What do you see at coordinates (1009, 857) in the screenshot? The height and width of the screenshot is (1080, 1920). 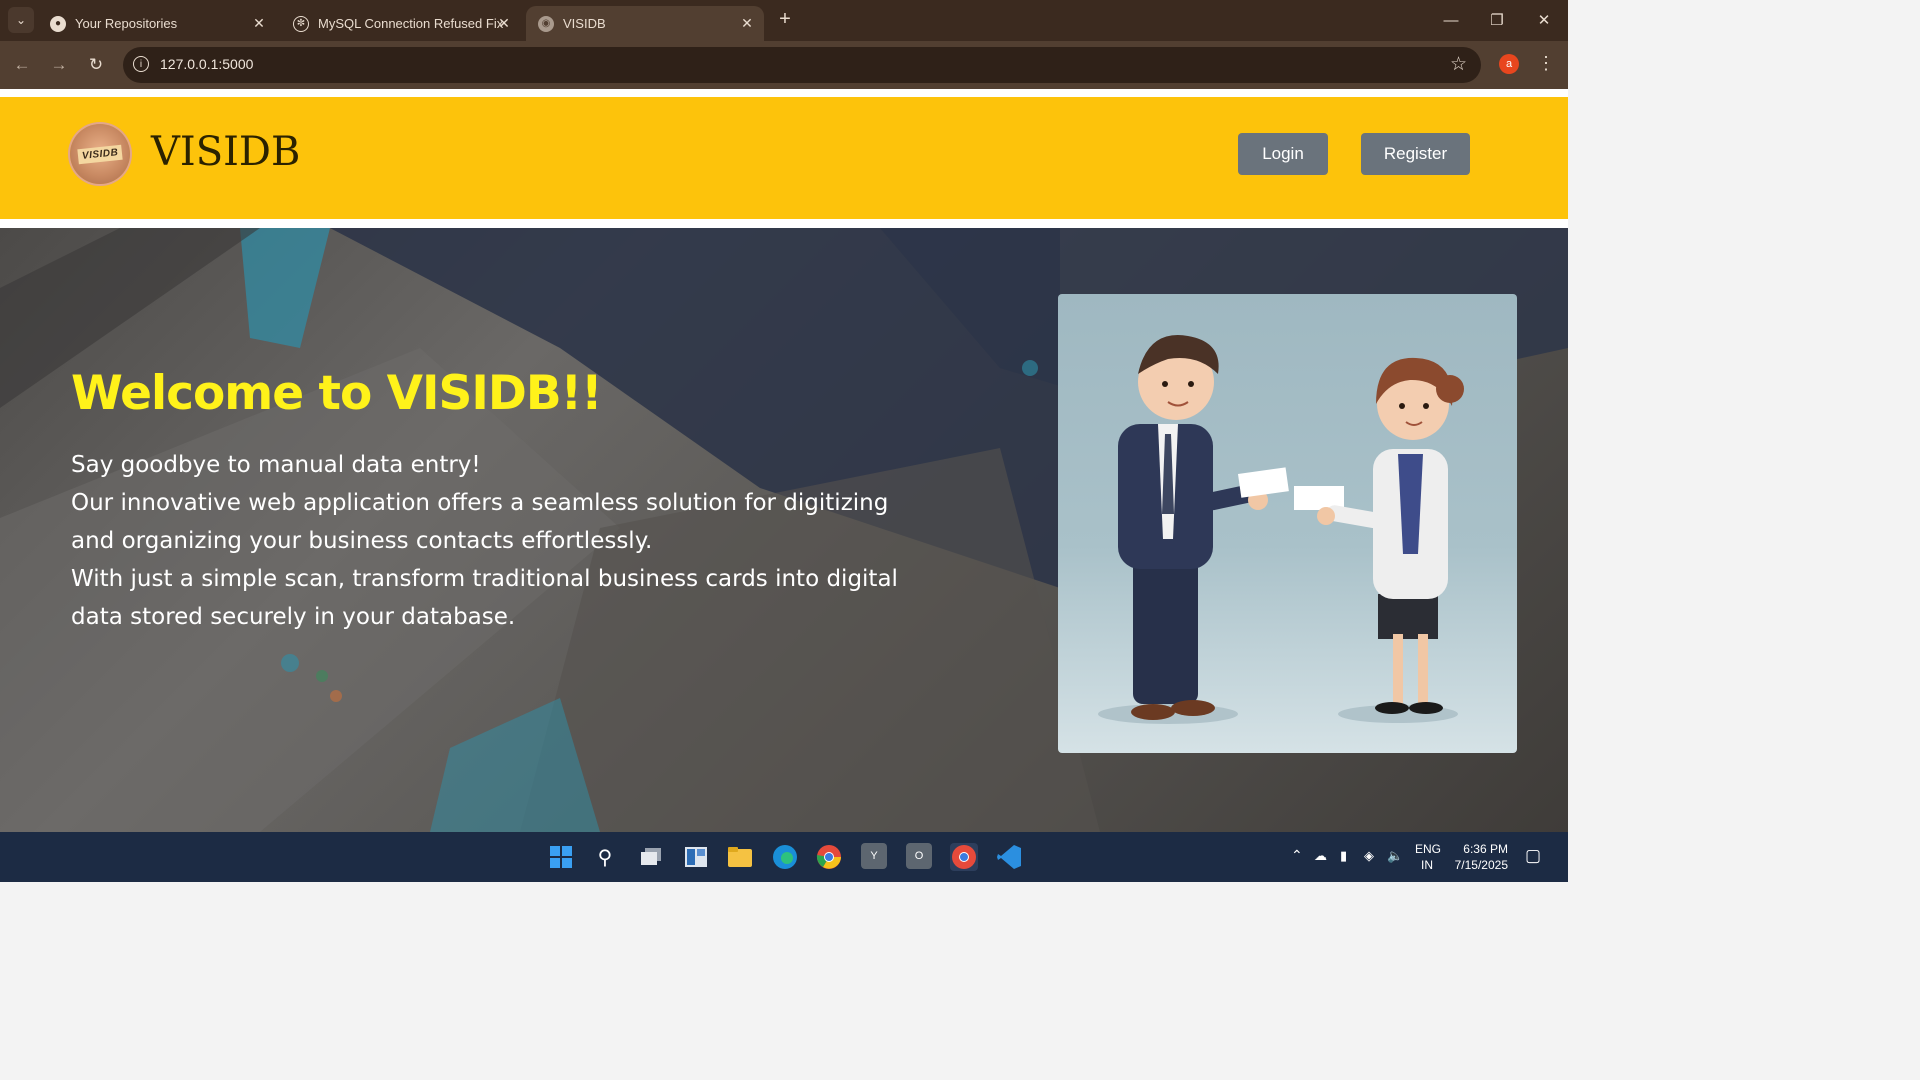 I see `vscode-icon` at bounding box center [1009, 857].